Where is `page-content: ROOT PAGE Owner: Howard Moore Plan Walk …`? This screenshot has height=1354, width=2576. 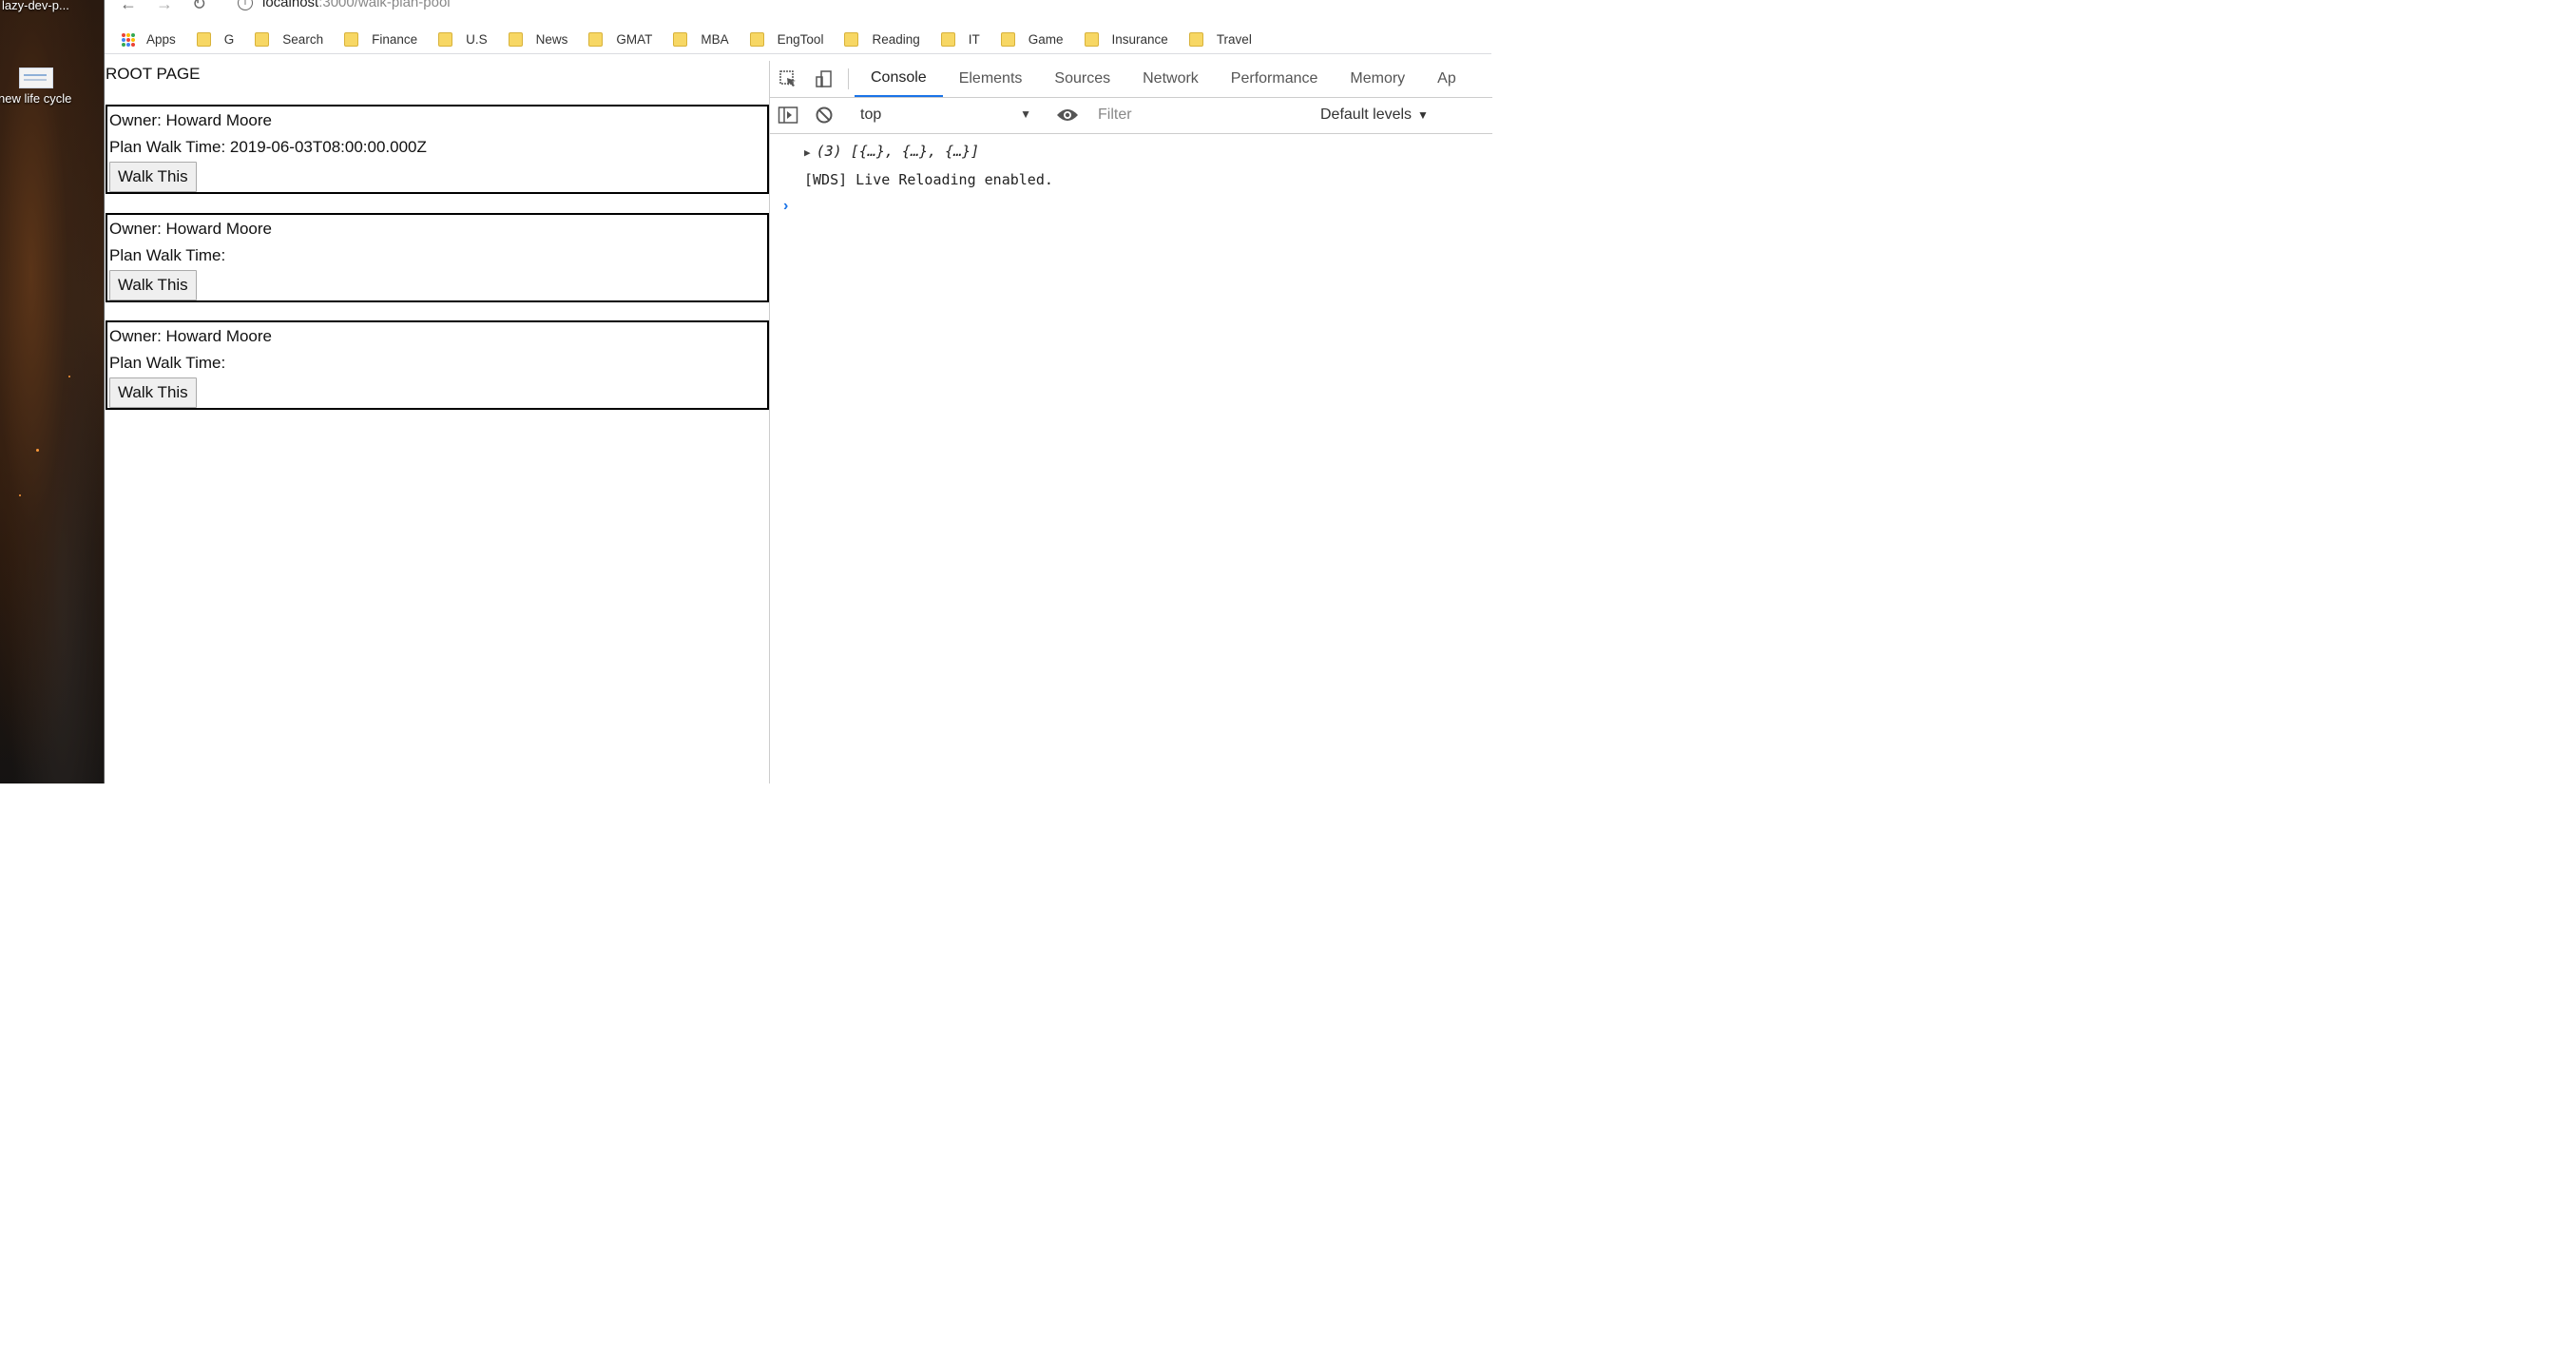
page-content: ROOT PAGE Owner: Howard Moore Plan Walk … is located at coordinates (437, 422).